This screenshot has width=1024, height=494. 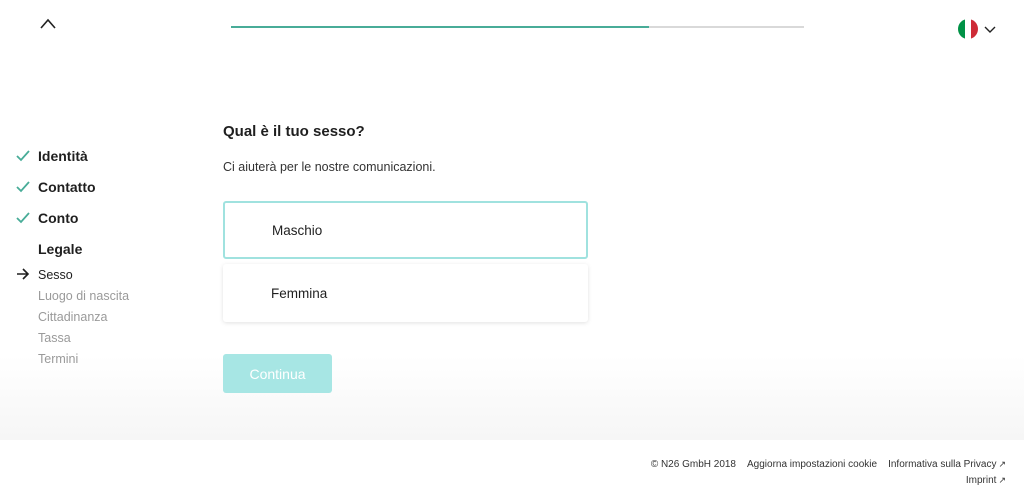 I want to click on option-femmina: Femmina, so click(x=405, y=293).